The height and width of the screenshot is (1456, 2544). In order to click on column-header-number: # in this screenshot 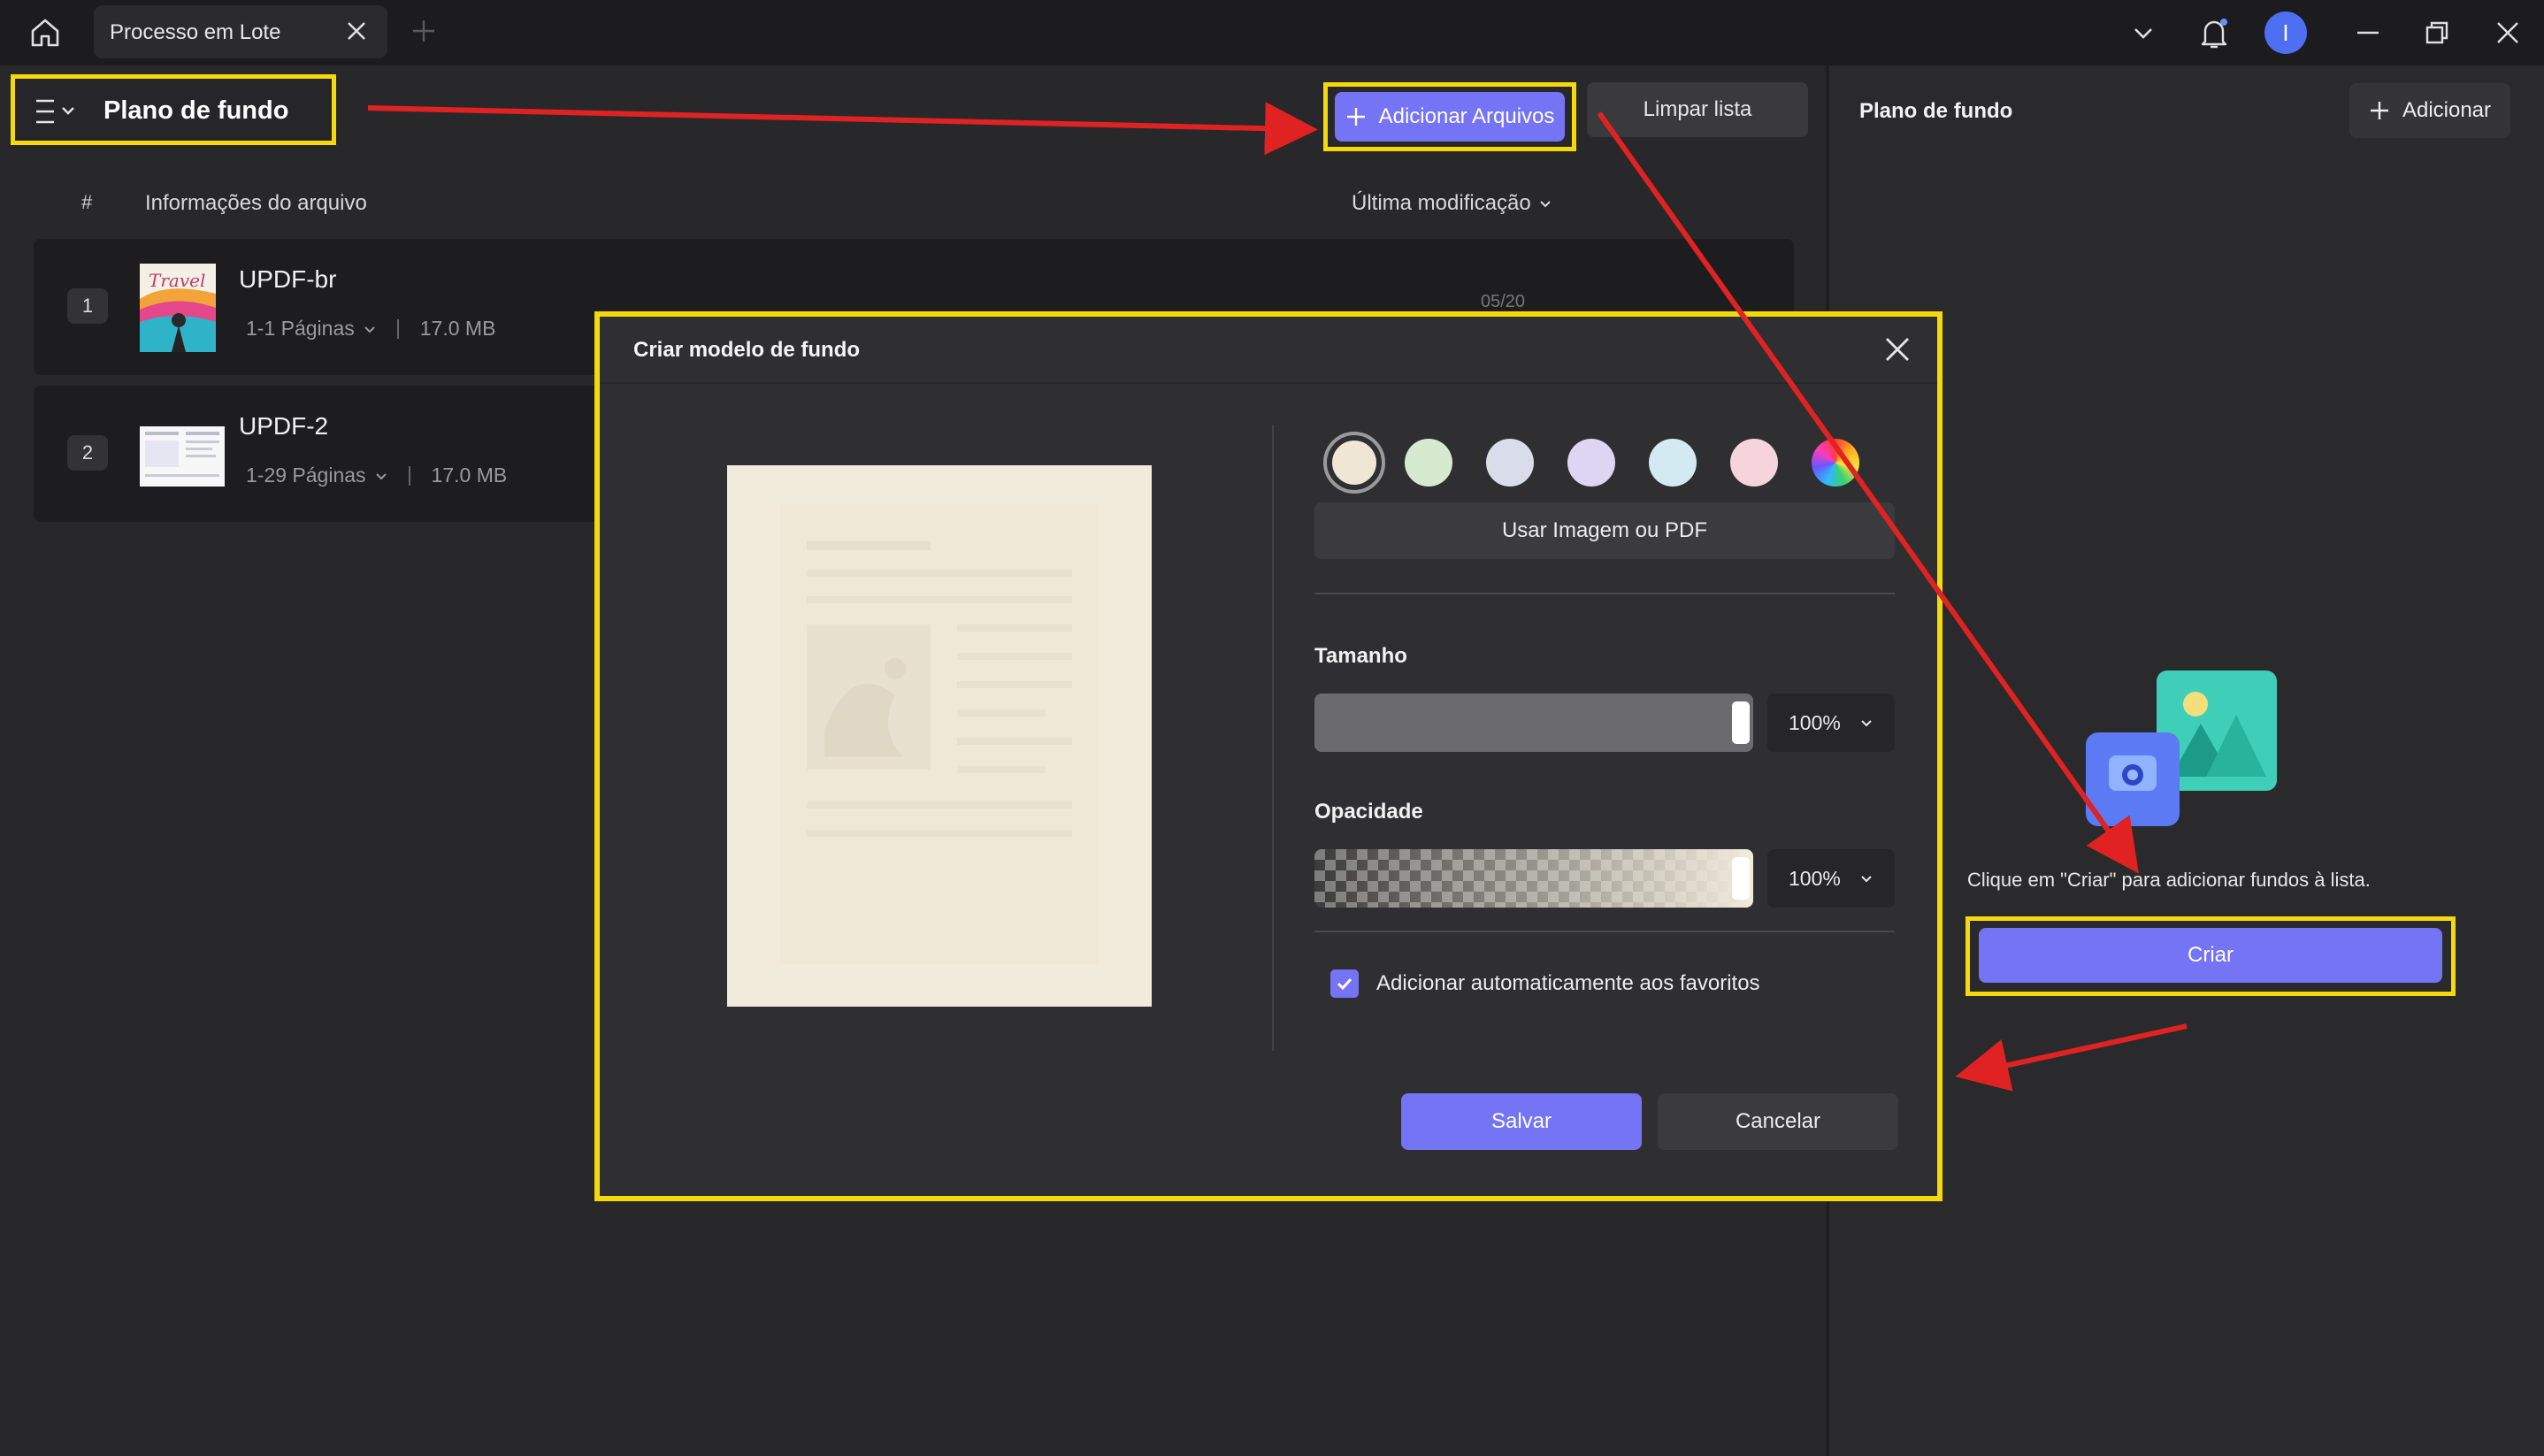, I will do `click(87, 202)`.